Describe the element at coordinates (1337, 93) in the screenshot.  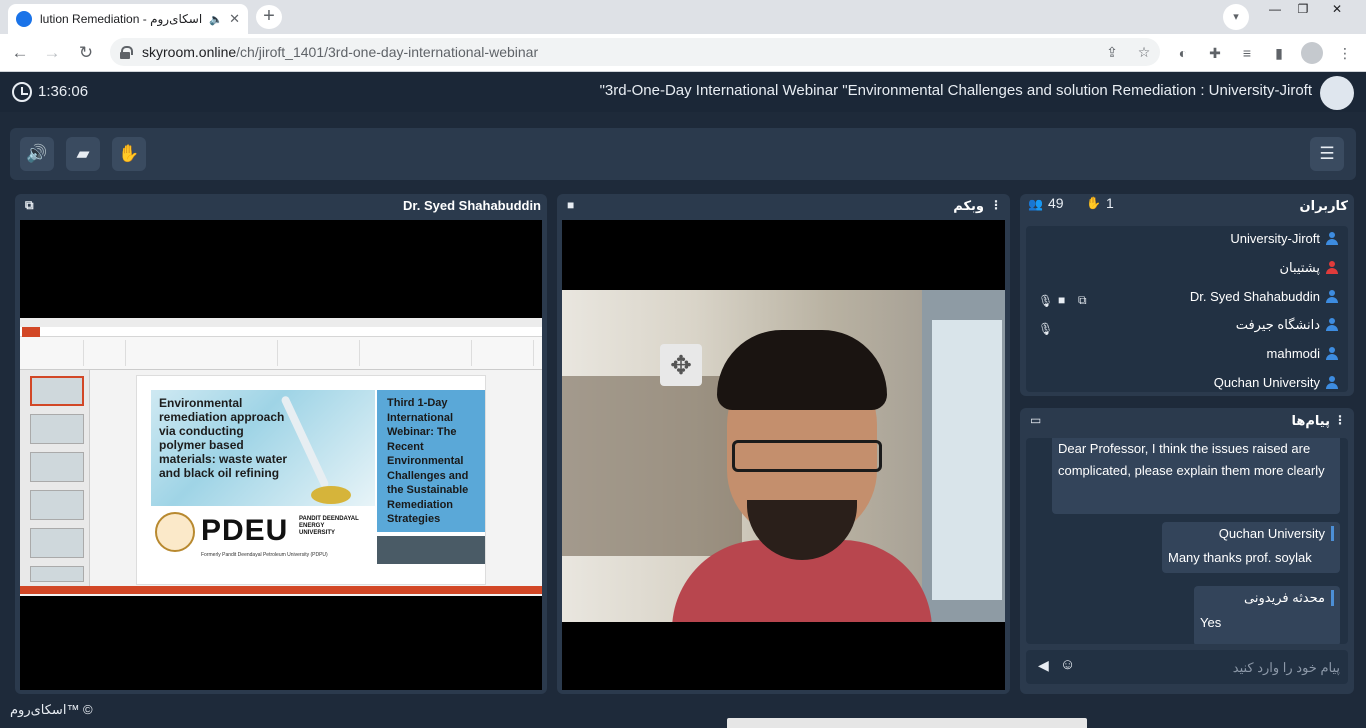
I see `user-avatar` at that location.